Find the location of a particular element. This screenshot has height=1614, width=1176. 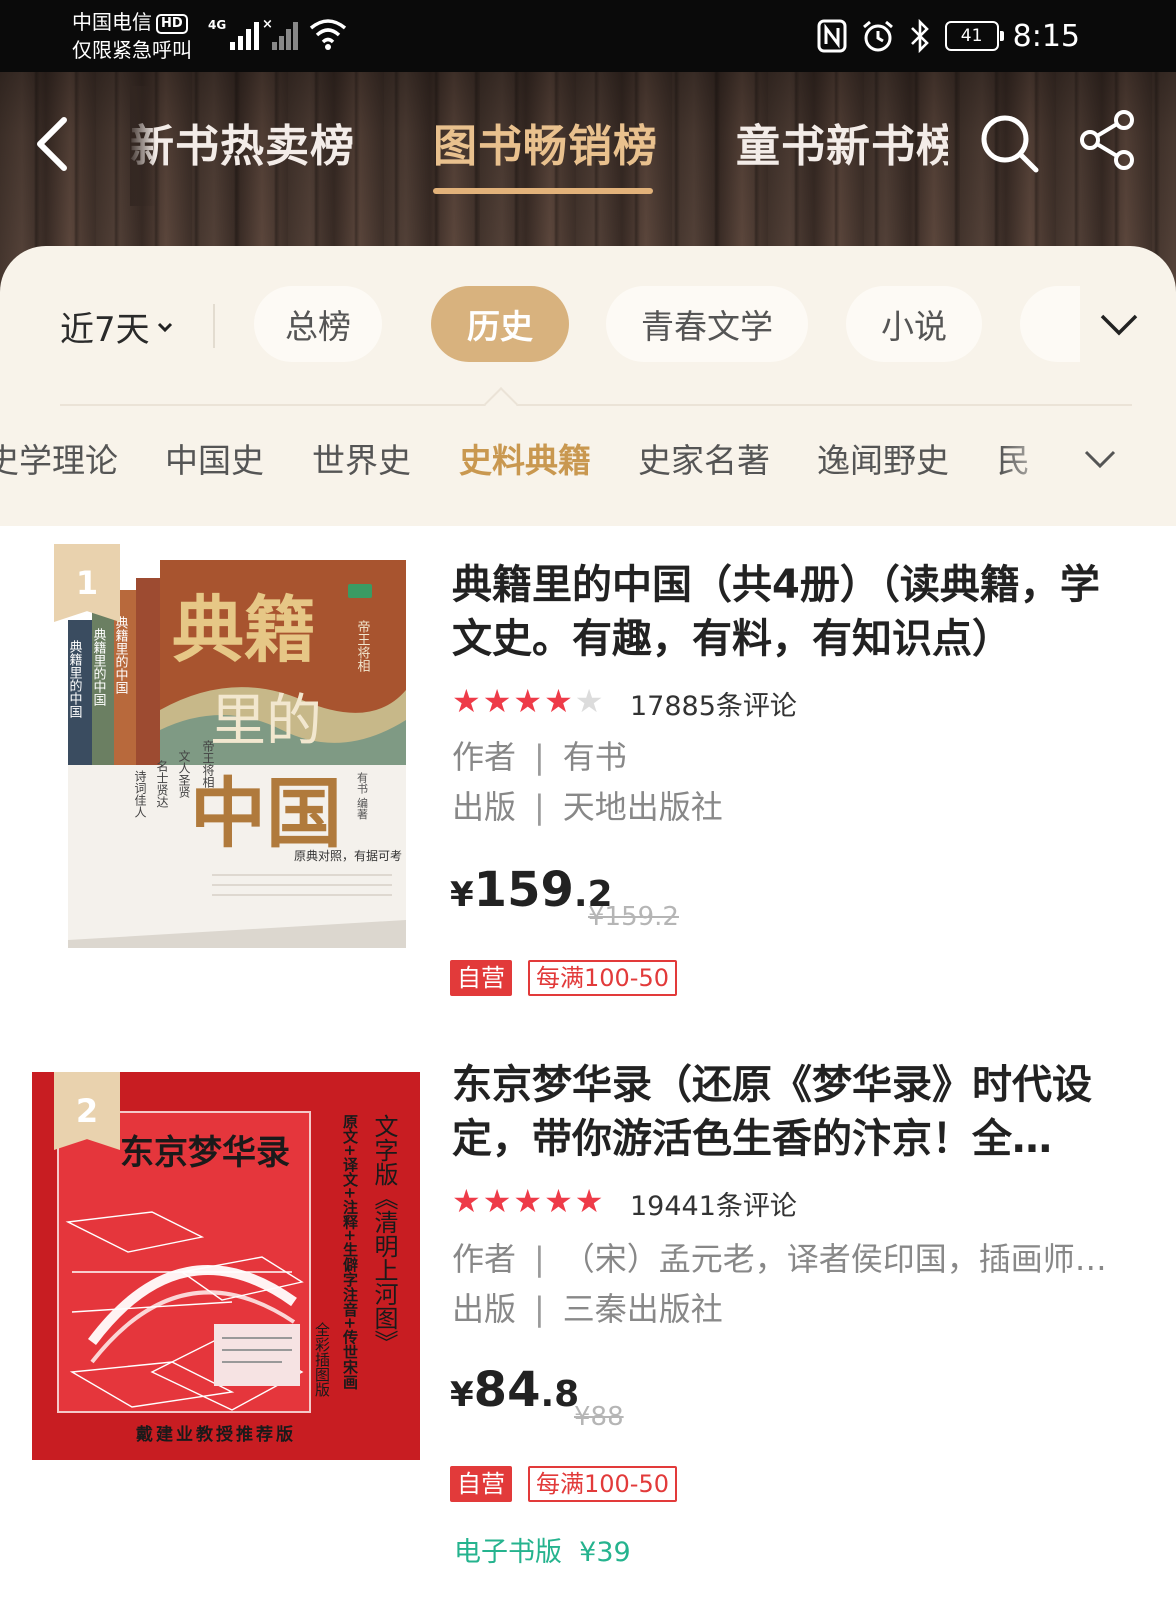

tab-new-books: 新书热卖榜 is located at coordinates (242, 142).